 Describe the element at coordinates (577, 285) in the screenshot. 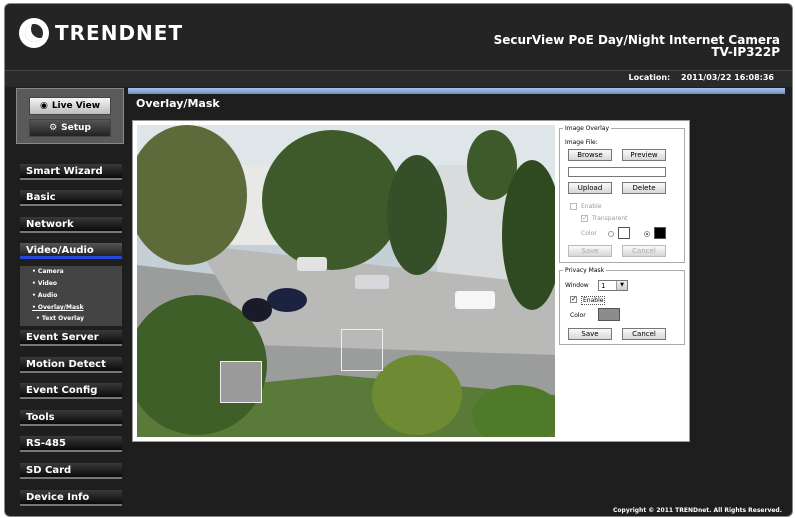

I see `window-label: Window` at that location.